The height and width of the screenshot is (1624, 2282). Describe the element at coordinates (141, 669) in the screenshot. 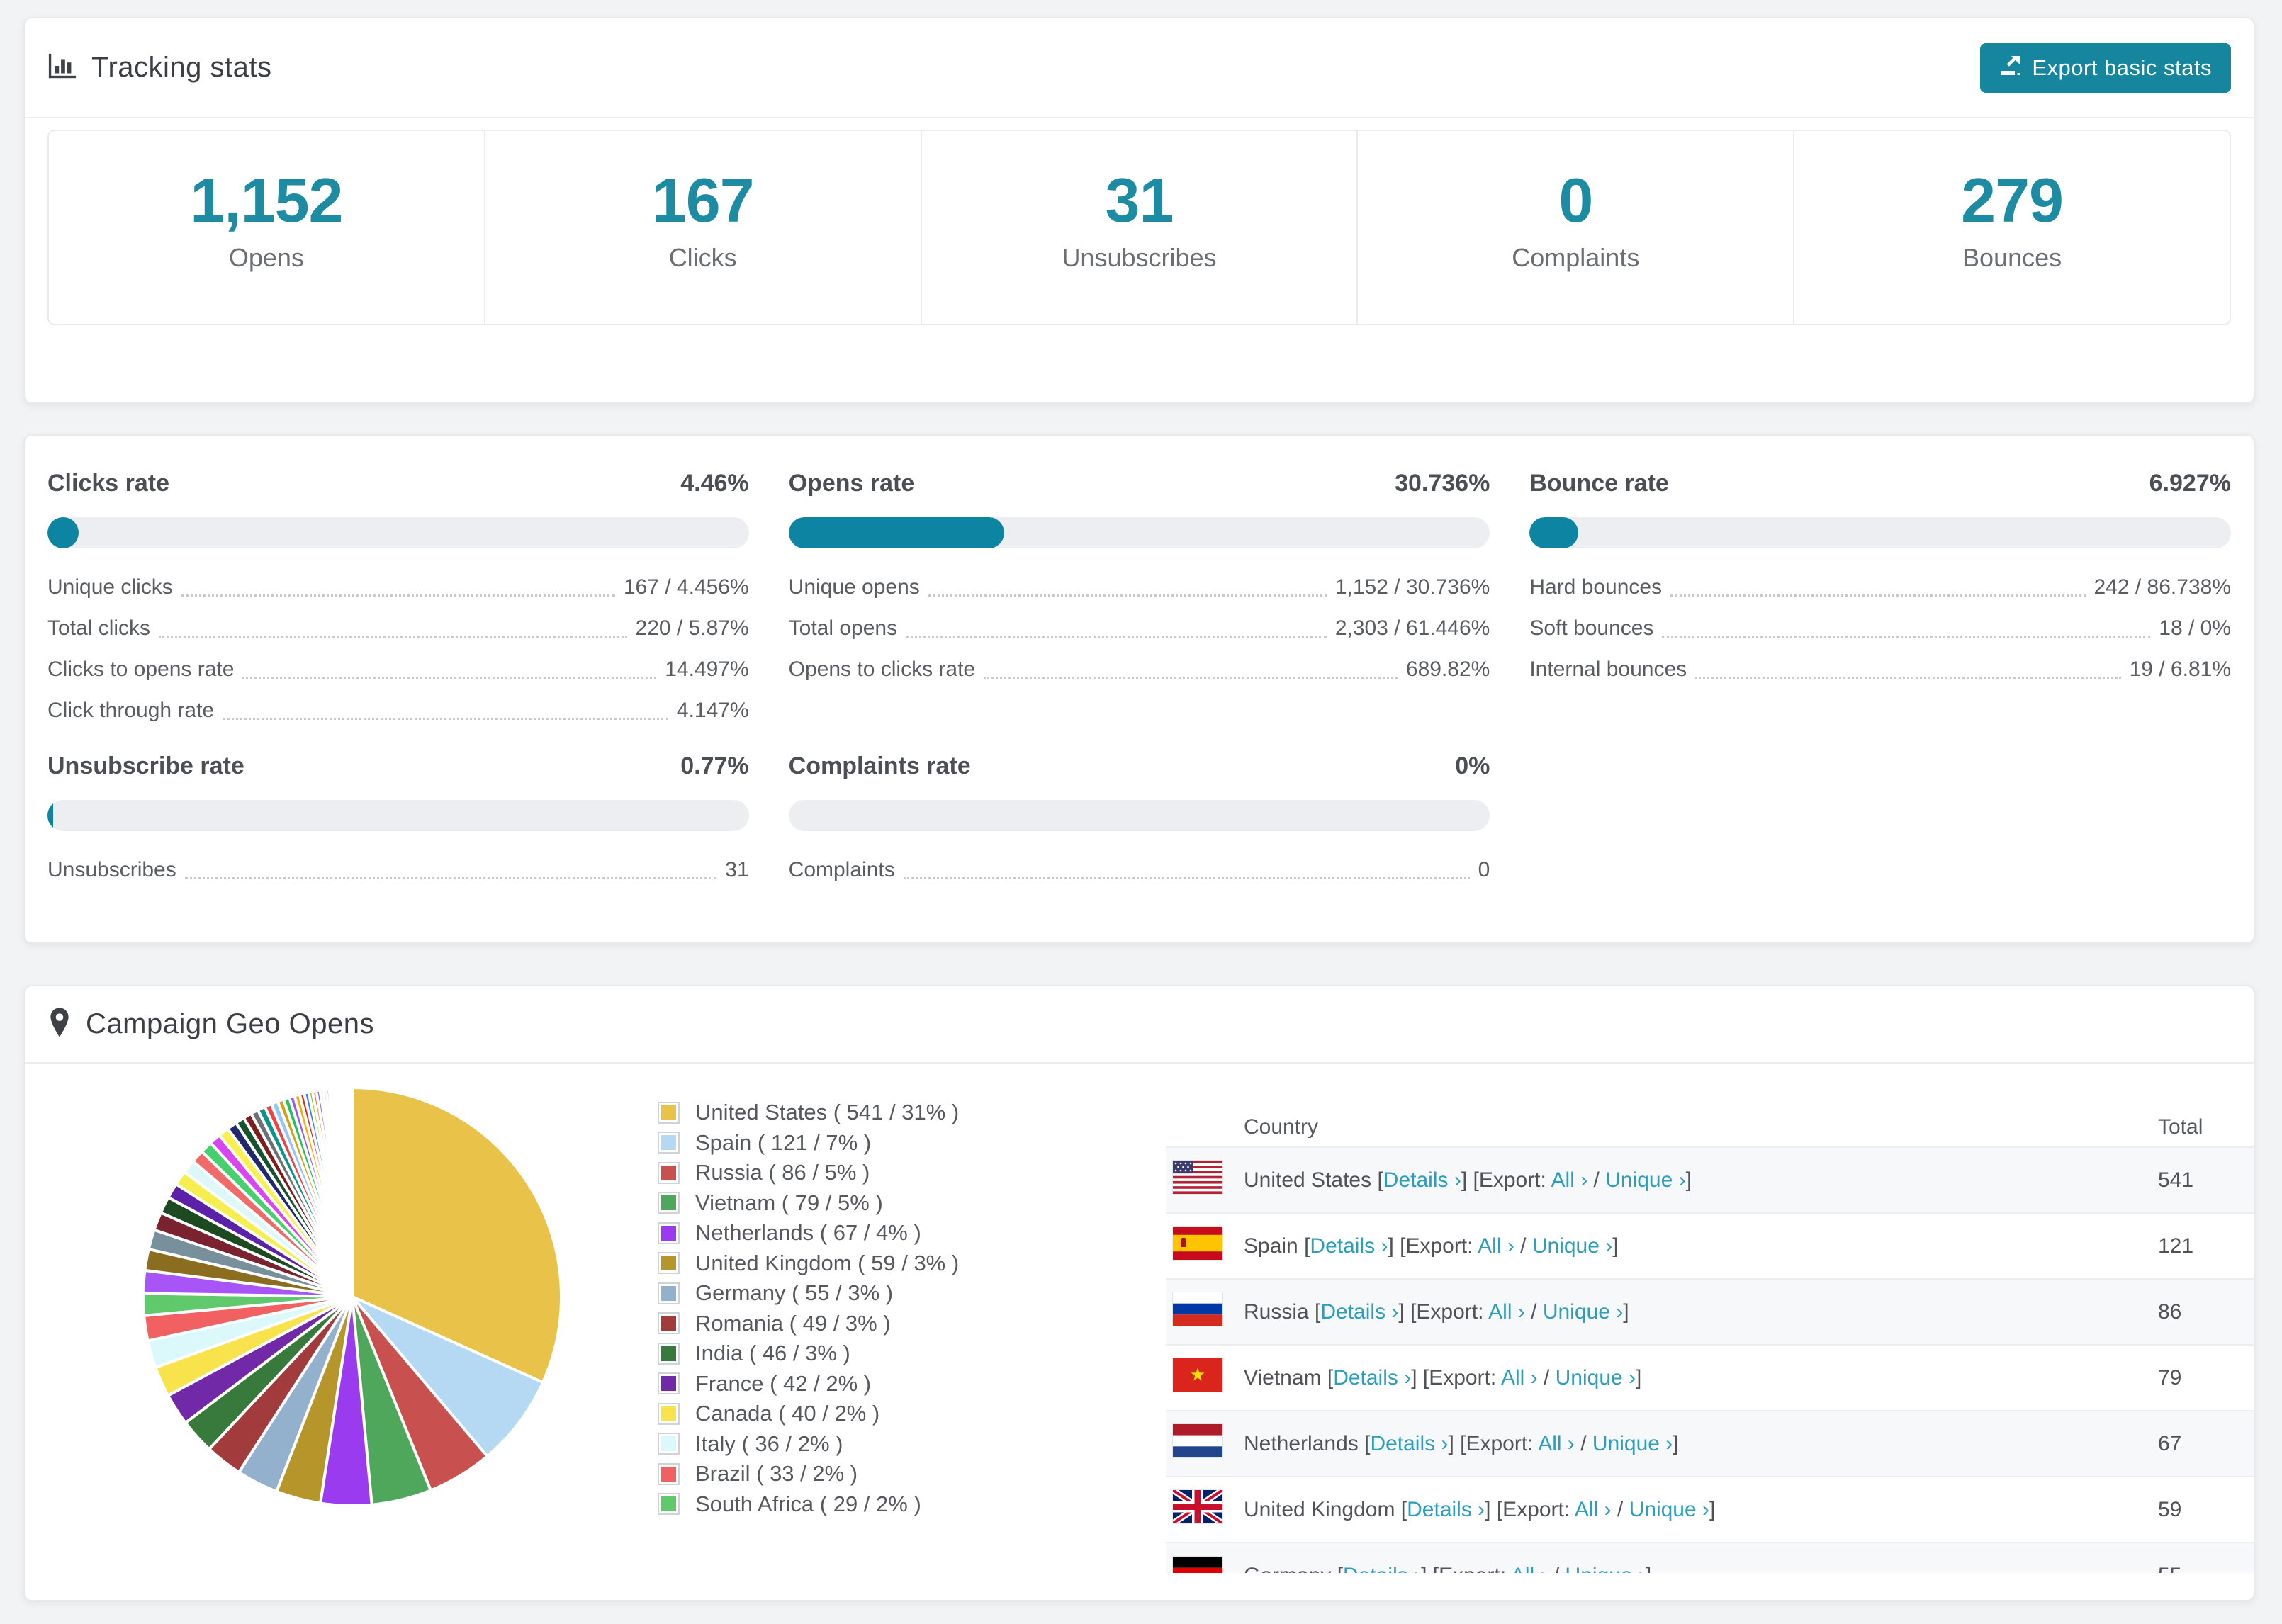

I see `detail-label: Clicks to opens rate` at that location.